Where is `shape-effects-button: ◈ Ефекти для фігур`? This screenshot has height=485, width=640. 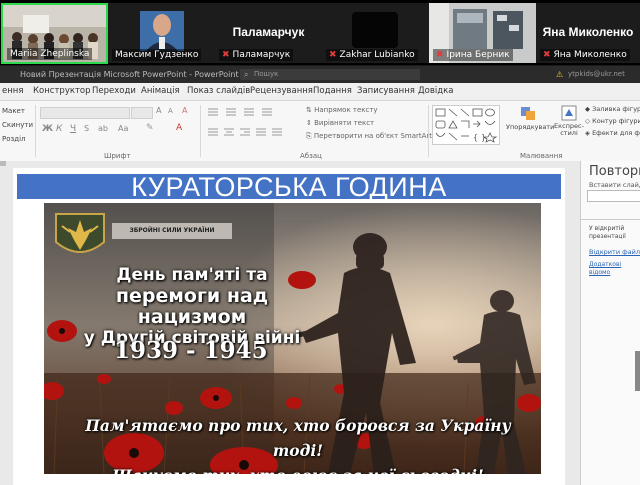 shape-effects-button: ◈ Ефекти для фігур is located at coordinates (612, 133).